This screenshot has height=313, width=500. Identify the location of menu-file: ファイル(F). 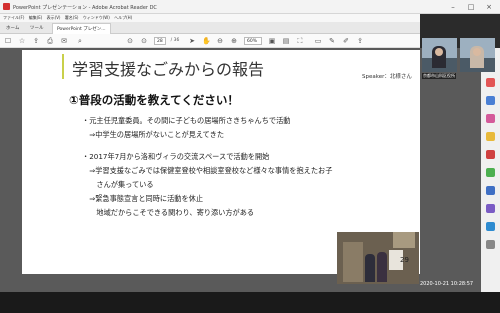
(13, 18).